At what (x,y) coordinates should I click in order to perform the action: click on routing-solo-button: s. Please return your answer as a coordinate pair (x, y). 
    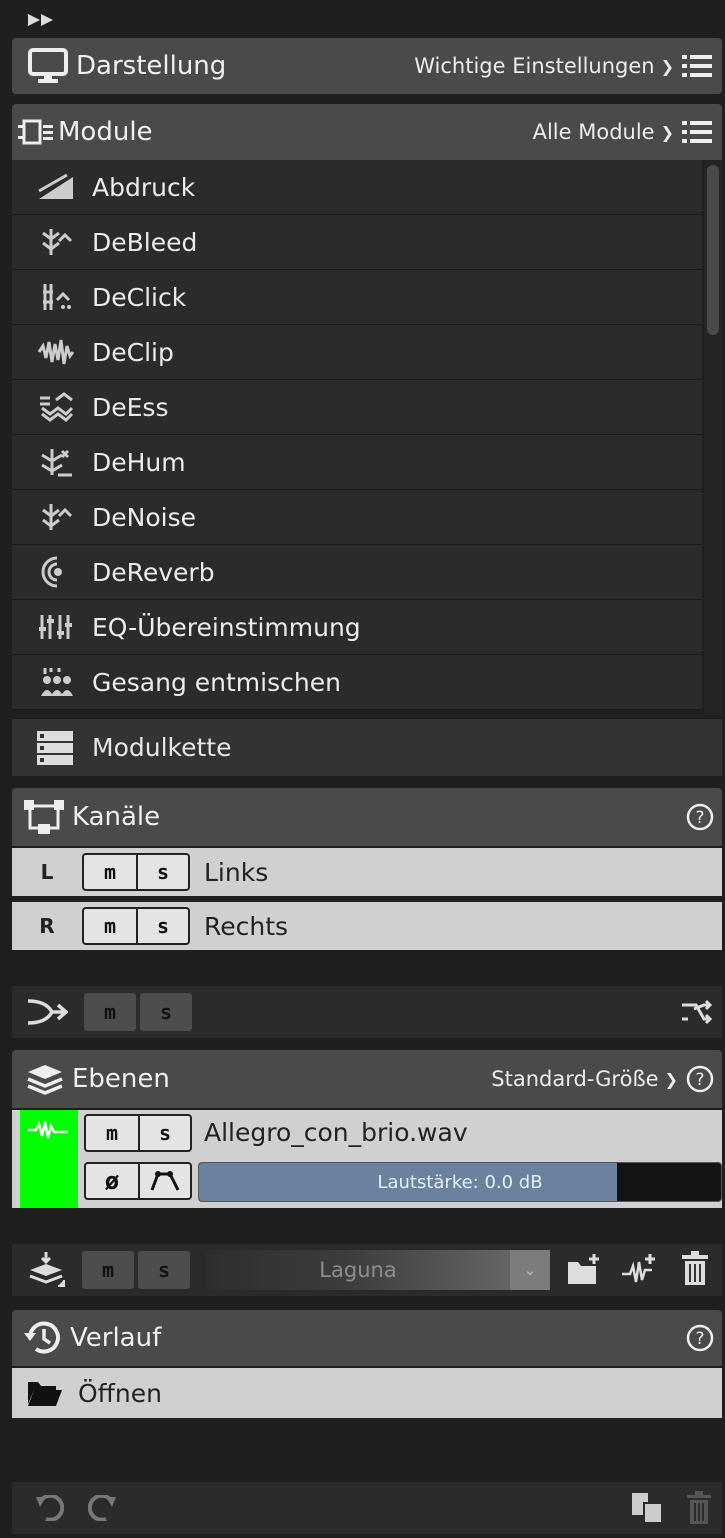
    Looking at the image, I should click on (166, 1012).